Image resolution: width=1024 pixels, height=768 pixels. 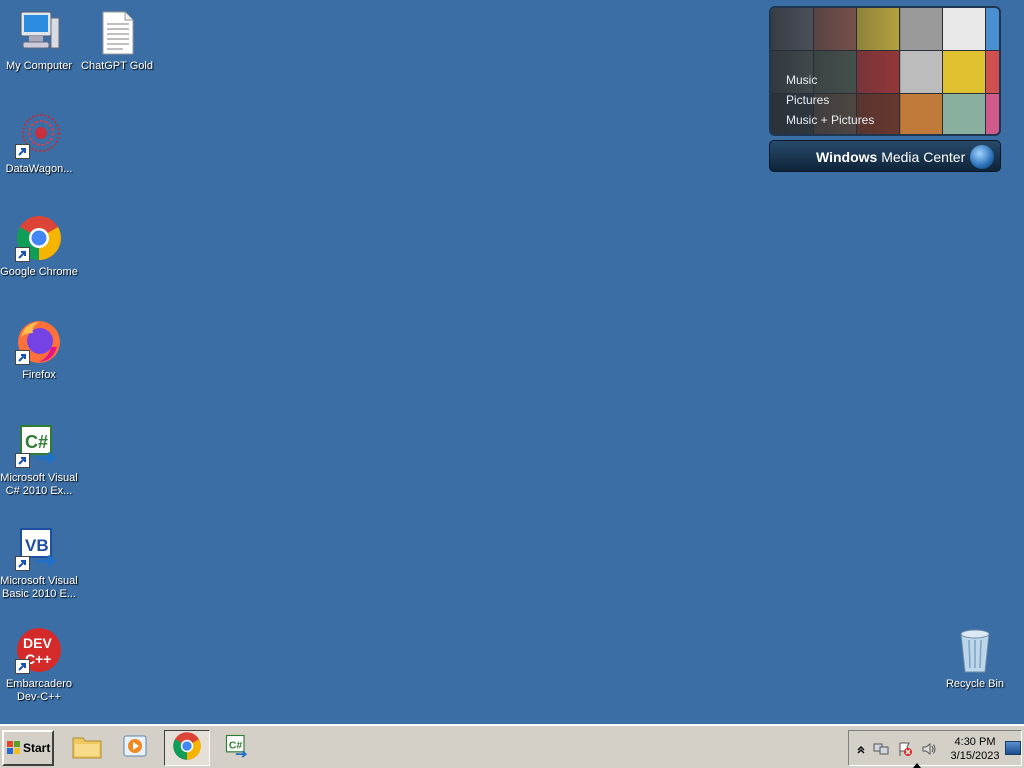 I want to click on media-player-icon, so click(x=135, y=748).